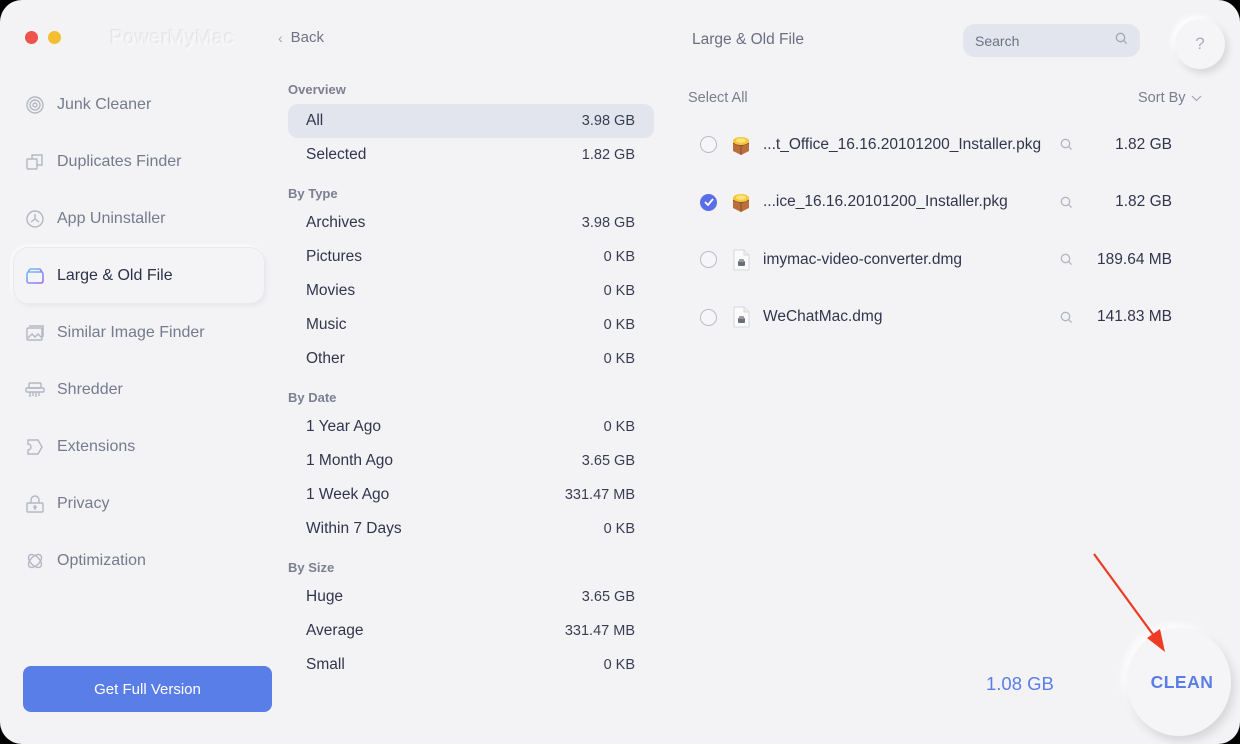 Image resolution: width=1240 pixels, height=744 pixels. Describe the element at coordinates (326, 324) in the screenshot. I see `category-label: Music` at that location.